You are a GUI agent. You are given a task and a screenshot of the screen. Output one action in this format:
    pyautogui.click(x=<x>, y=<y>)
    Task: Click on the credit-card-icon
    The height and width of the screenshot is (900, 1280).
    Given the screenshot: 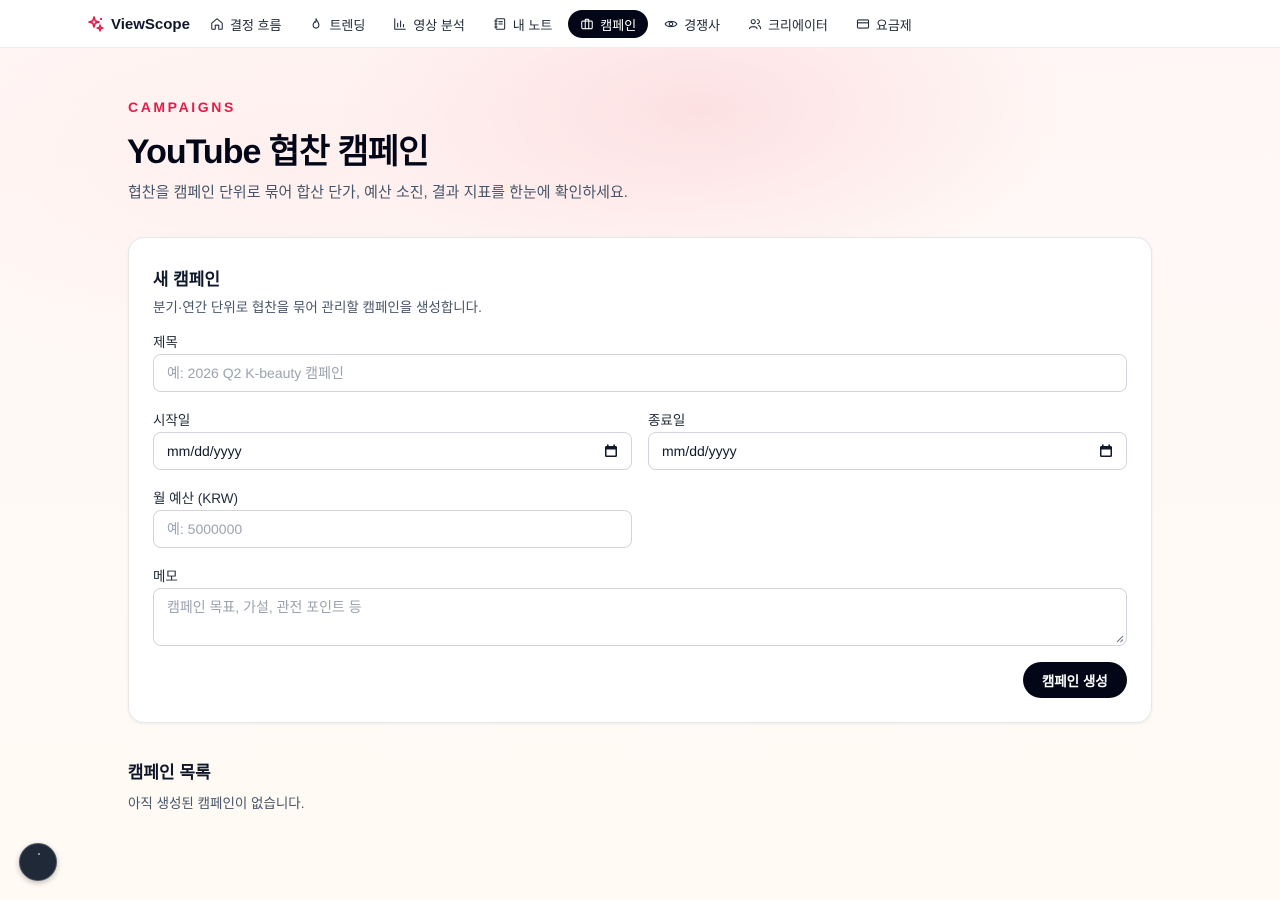 What is the action you would take?
    pyautogui.click(x=862, y=24)
    